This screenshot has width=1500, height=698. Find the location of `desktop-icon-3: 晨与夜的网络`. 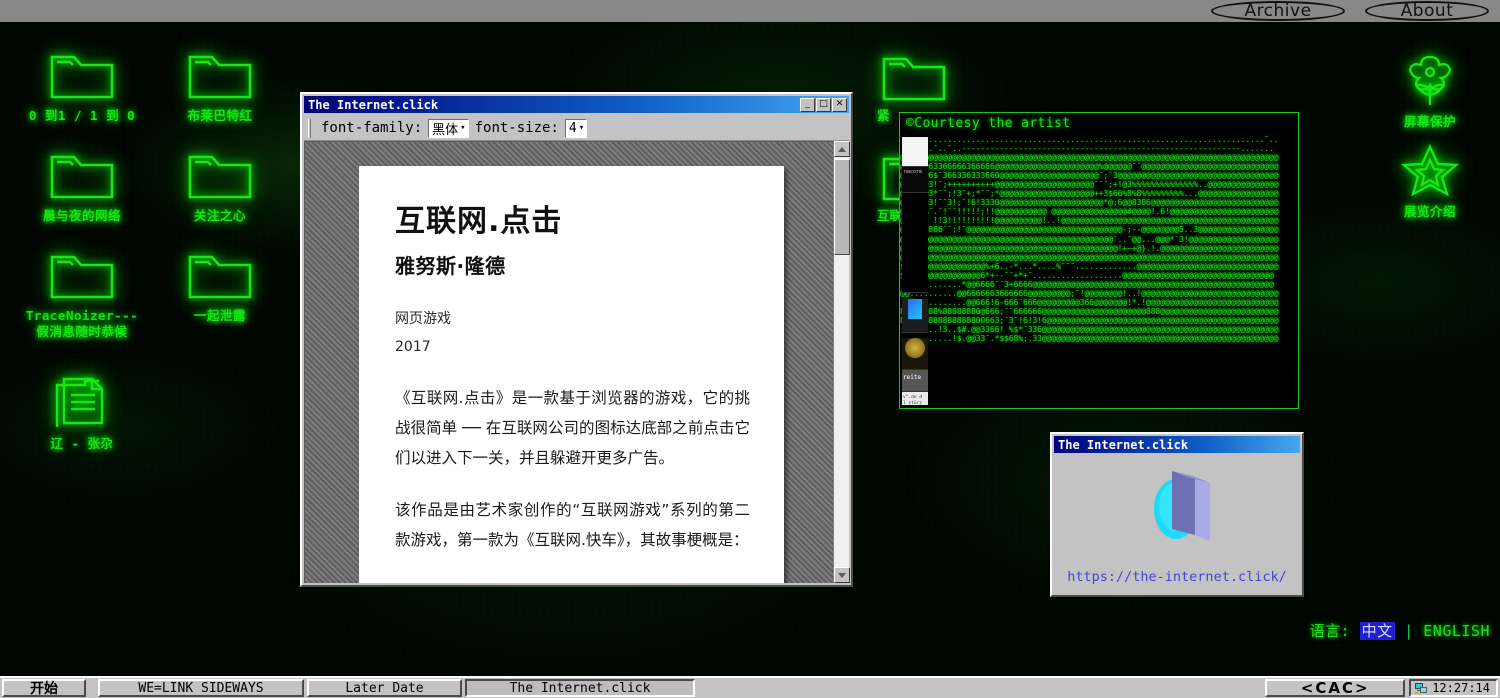

desktop-icon-3: 晨与夜的网络 is located at coordinates (82, 185).